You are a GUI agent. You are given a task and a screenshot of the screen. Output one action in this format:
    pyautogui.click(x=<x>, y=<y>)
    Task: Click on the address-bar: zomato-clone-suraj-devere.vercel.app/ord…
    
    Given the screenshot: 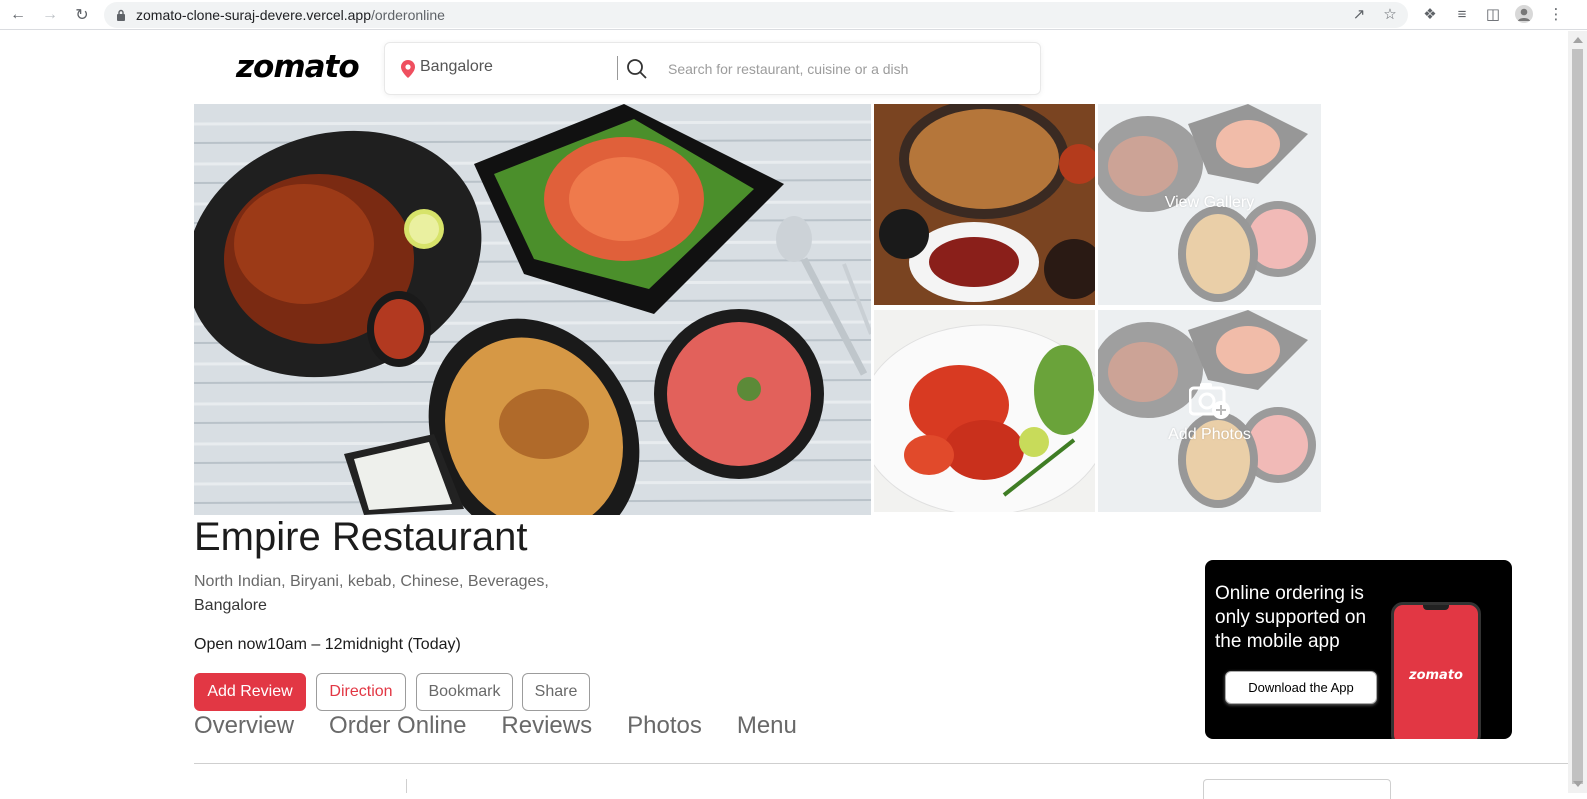 What is the action you would take?
    pyautogui.click(x=756, y=15)
    